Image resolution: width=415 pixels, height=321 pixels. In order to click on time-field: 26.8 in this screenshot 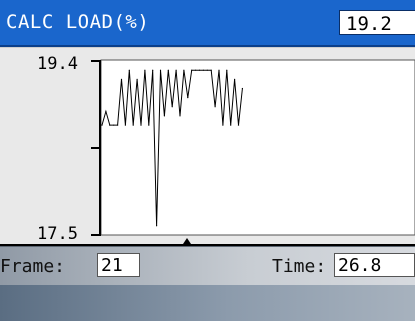, I will do `click(374, 265)`.